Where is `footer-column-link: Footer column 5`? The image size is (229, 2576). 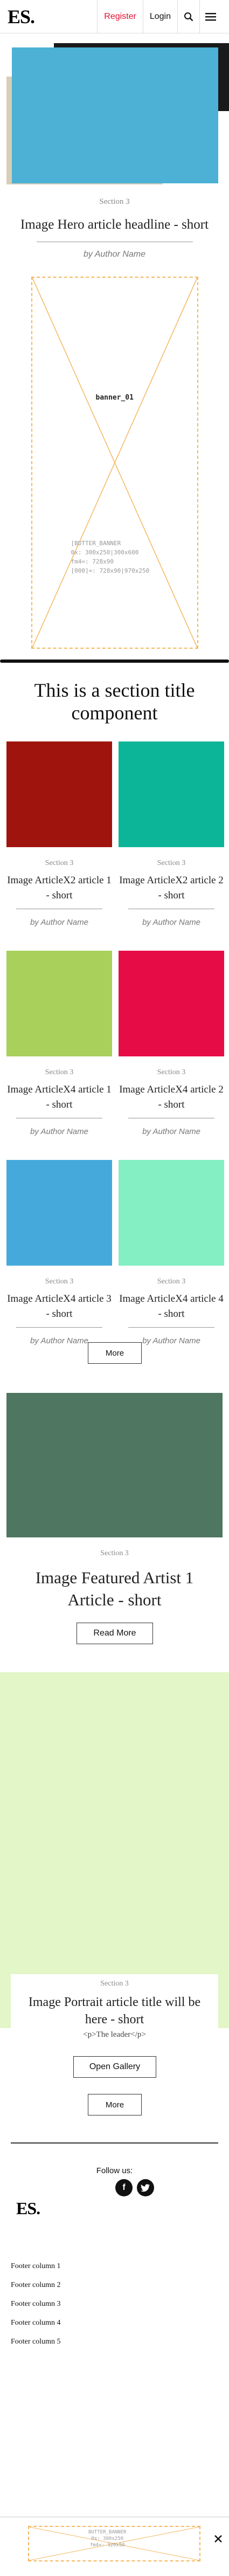
footer-column-link: Footer column 5 is located at coordinates (36, 2342).